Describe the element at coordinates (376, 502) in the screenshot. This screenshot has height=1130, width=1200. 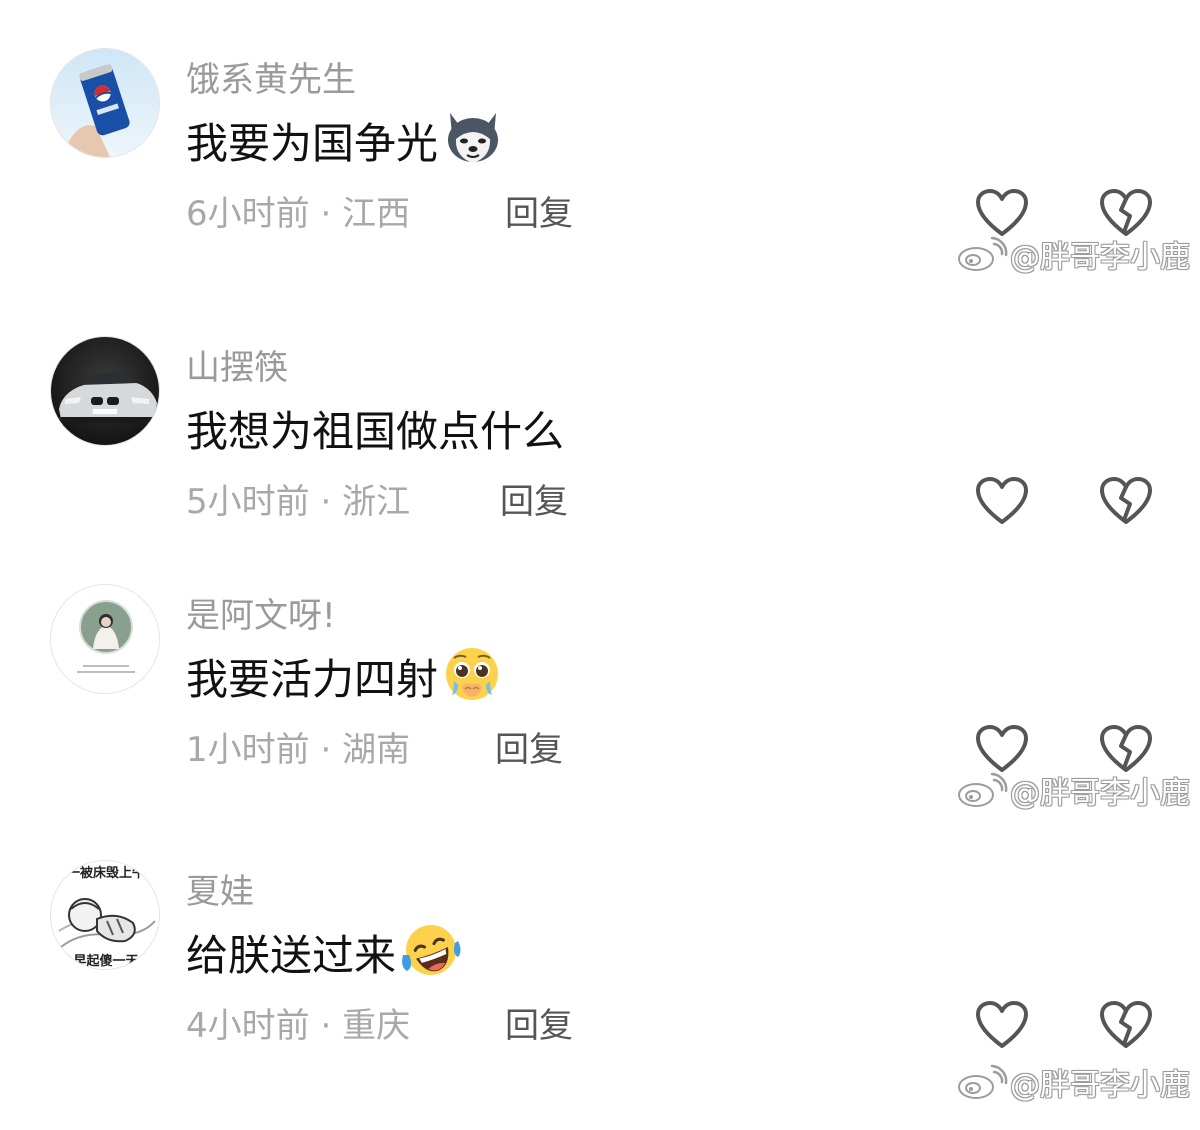
I see `comment-location: 浙江` at that location.